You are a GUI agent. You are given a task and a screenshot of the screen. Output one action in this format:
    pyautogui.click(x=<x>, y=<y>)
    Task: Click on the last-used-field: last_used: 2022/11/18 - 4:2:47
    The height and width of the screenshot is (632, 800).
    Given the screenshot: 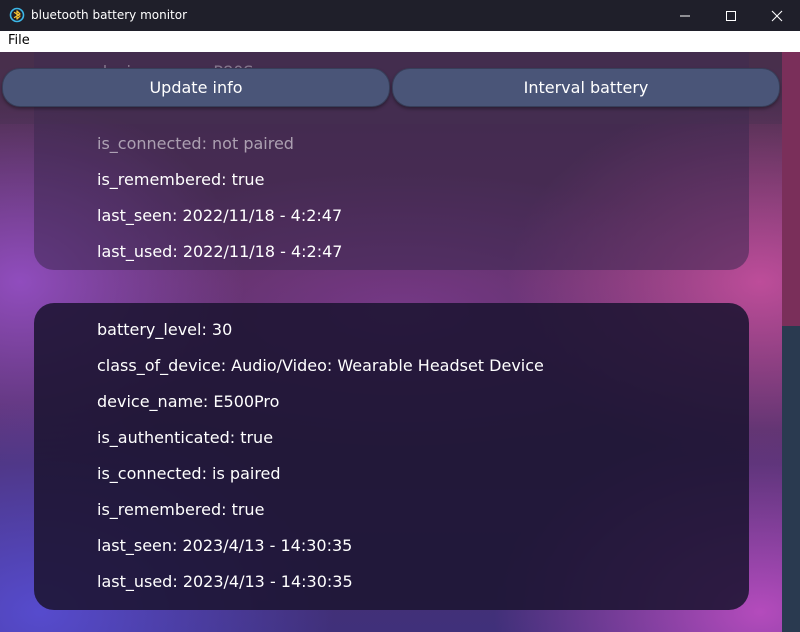 What is the action you would take?
    pyautogui.click(x=220, y=251)
    